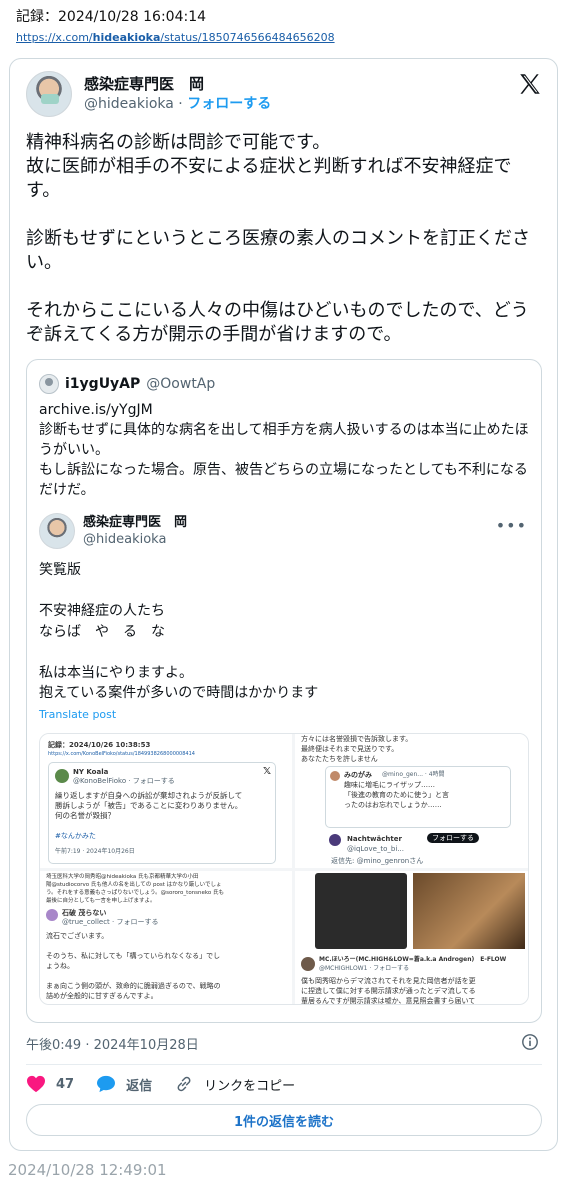  Describe the element at coordinates (530, 84) in the screenshot. I see `x-logo-icon` at that location.